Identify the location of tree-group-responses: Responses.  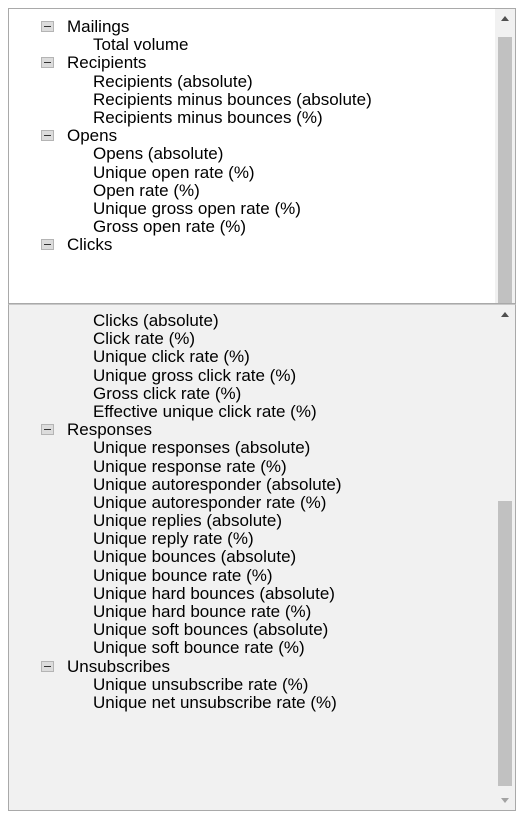
(252, 430).